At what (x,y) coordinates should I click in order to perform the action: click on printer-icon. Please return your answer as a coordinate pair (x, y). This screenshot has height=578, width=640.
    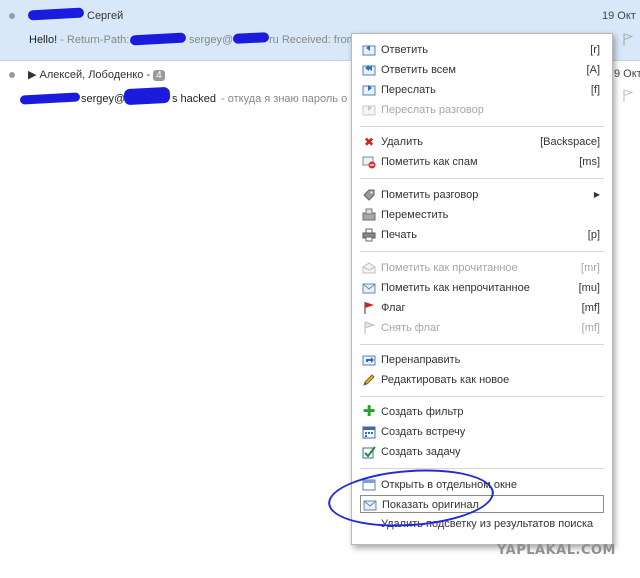
    Looking at the image, I should click on (369, 235).